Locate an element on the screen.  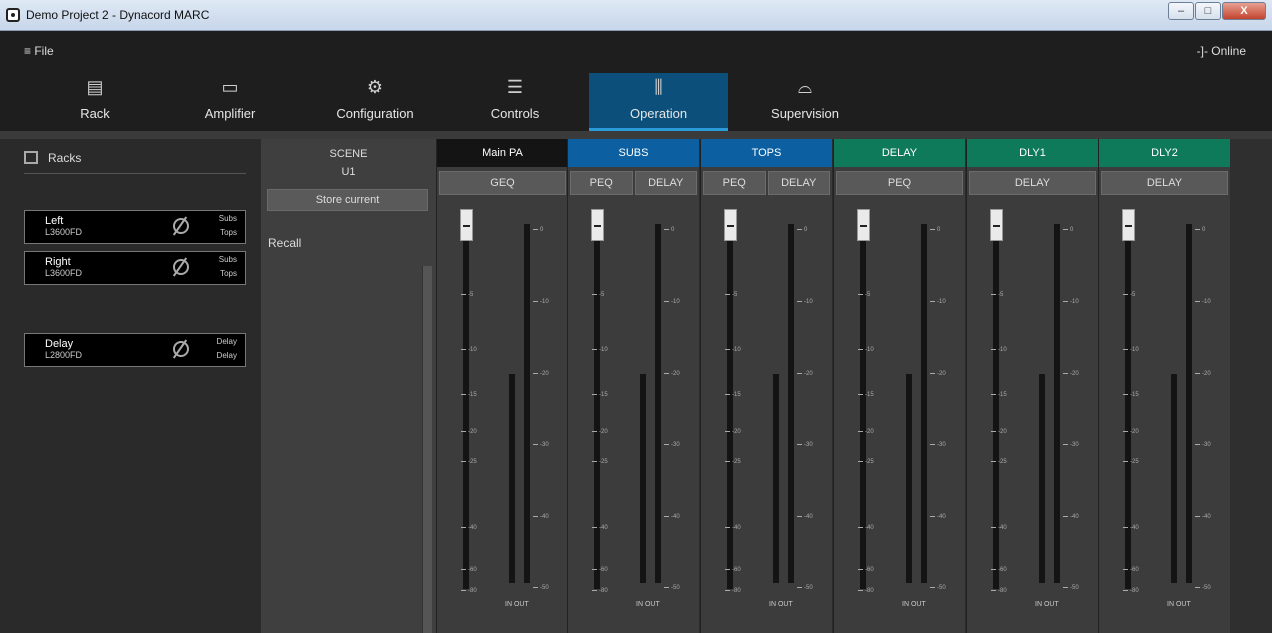
channel-geq-button: GEQ is located at coordinates (502, 183).